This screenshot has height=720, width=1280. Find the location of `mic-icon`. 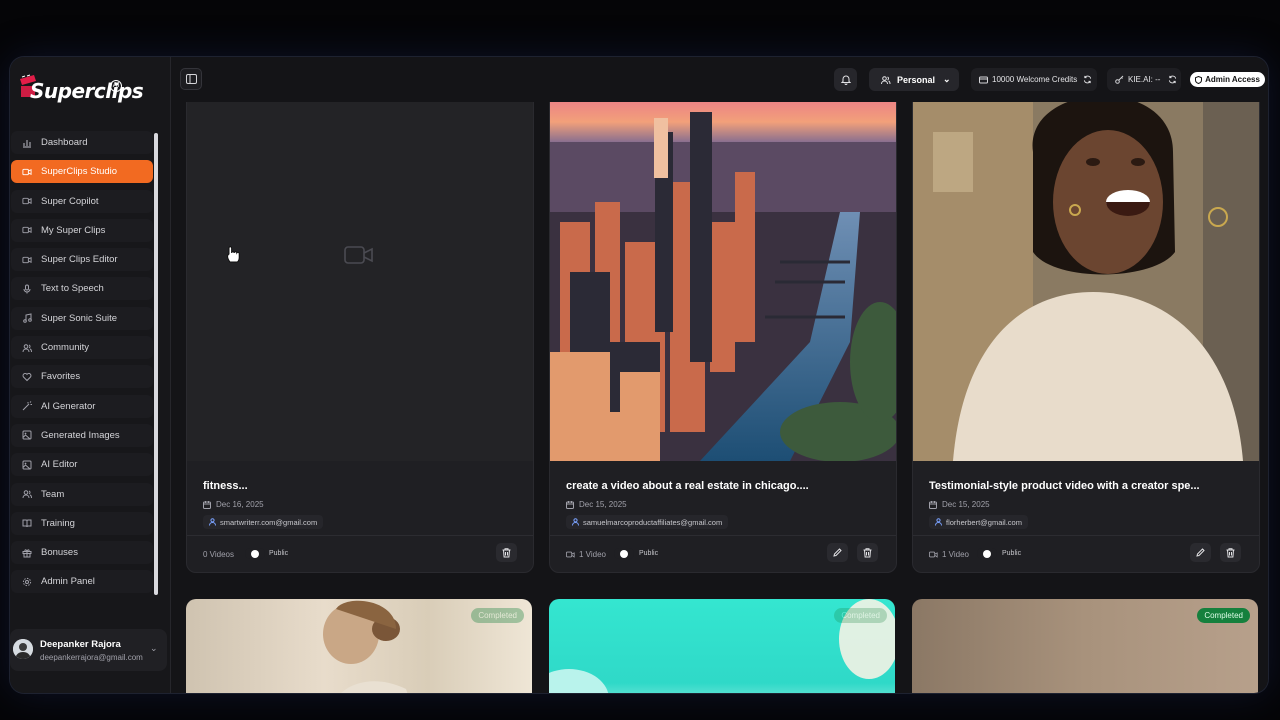

mic-icon is located at coordinates (27, 289).